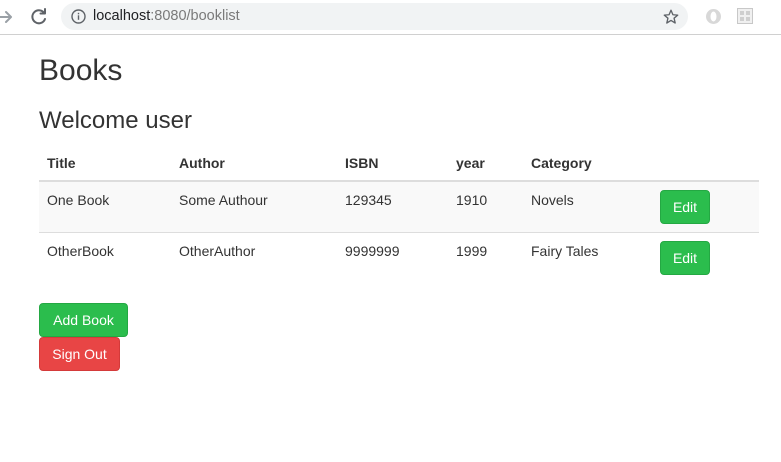  Describe the element at coordinates (83, 320) in the screenshot. I see `add-book-button: Add Book` at that location.